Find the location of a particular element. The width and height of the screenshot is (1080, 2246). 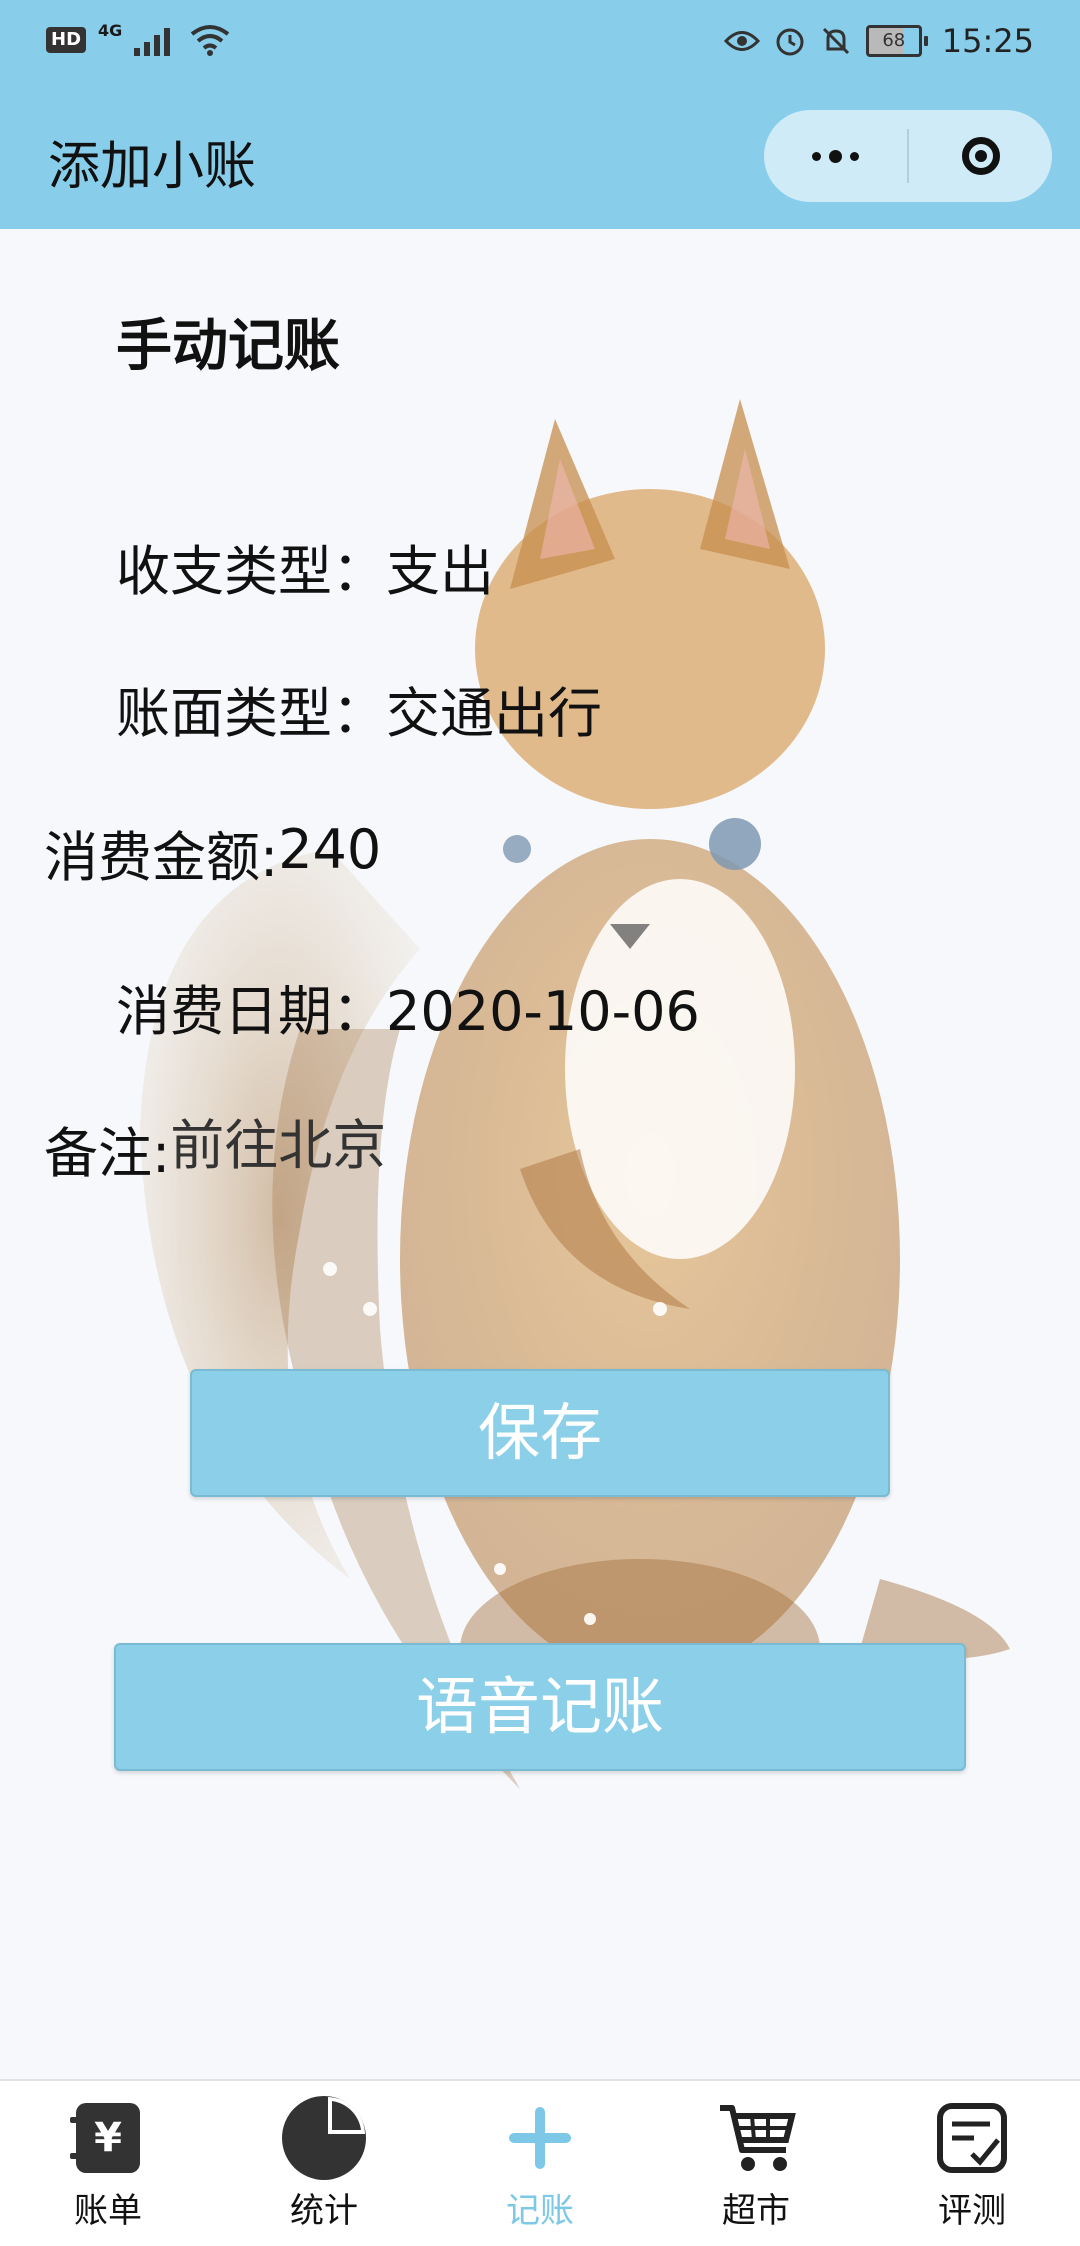

amount-input: 240 is located at coordinates (329, 849).